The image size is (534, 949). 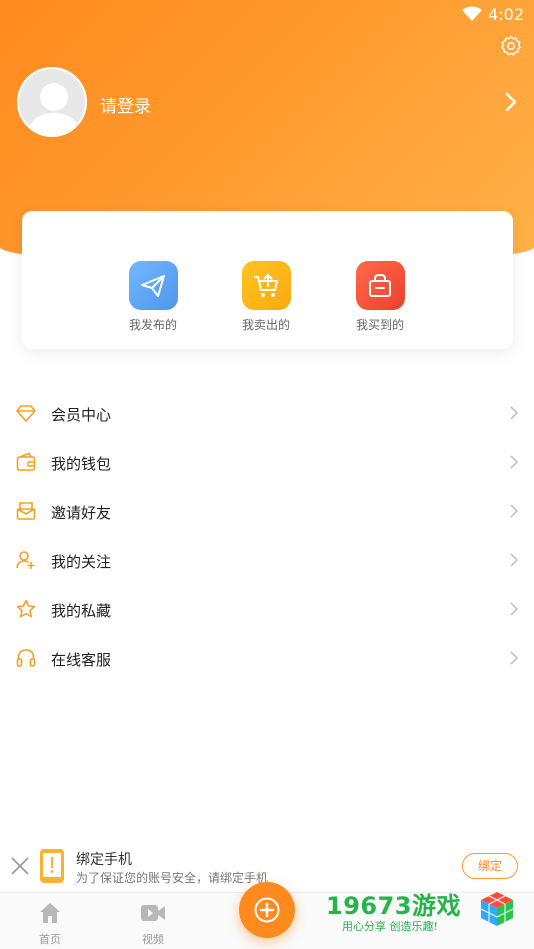 I want to click on watermark-title: 19673游戏, so click(x=393, y=906).